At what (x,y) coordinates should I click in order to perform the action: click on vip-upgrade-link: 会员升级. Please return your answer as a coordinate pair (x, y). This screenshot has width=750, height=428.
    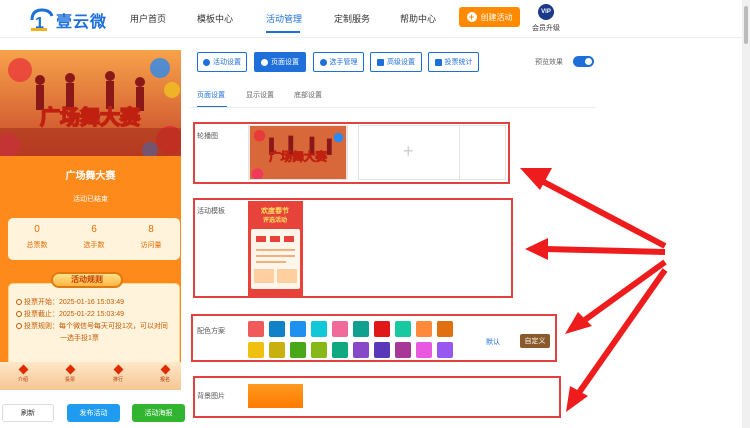
    Looking at the image, I should click on (546, 28).